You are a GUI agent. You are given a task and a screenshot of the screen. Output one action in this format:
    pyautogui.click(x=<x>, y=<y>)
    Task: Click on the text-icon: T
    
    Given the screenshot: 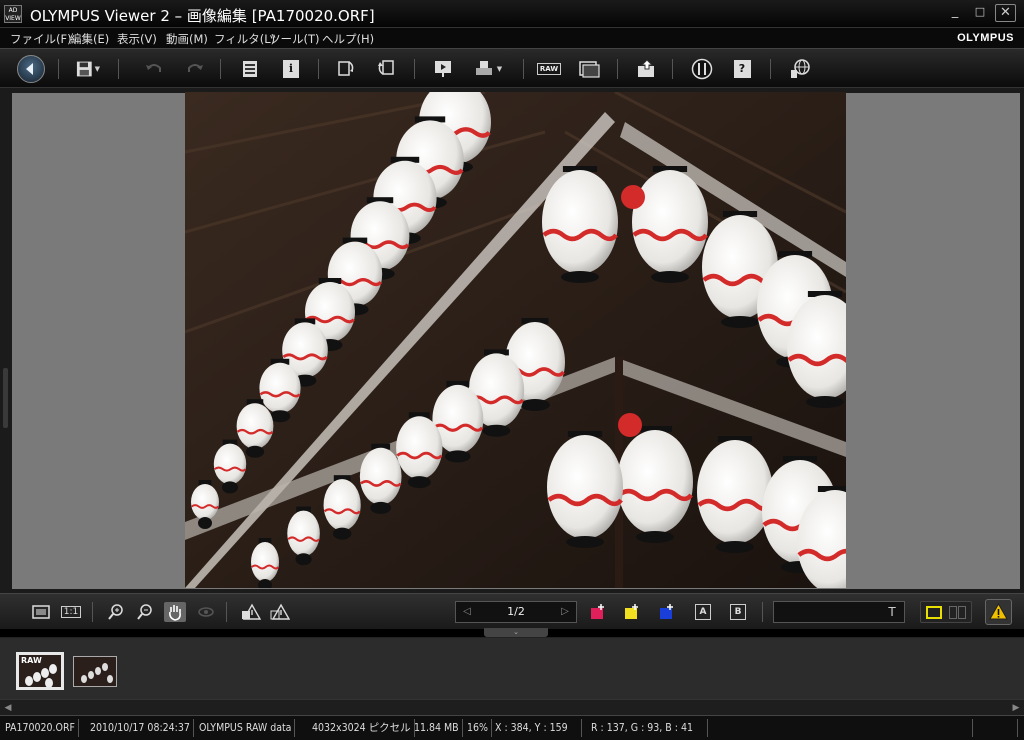 What is the action you would take?
    pyautogui.click(x=892, y=612)
    